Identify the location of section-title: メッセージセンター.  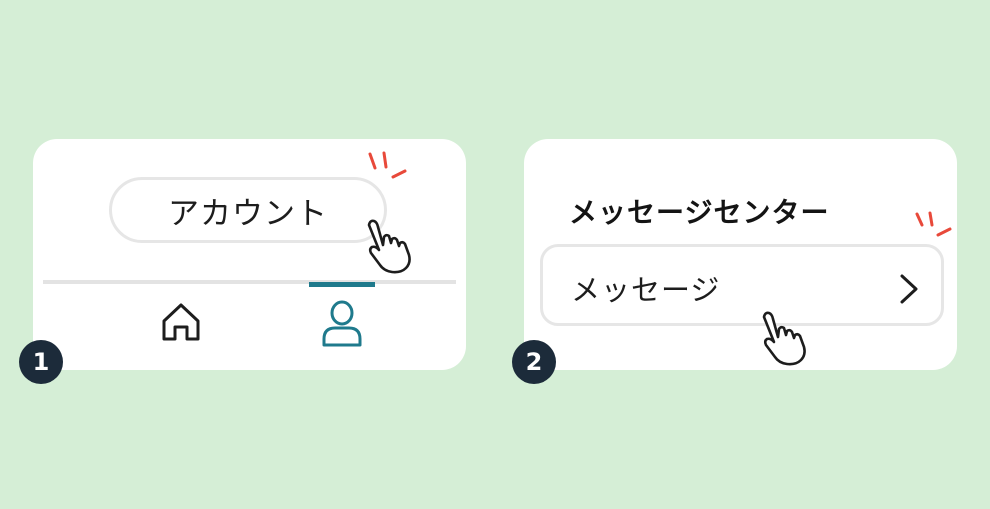
(699, 212).